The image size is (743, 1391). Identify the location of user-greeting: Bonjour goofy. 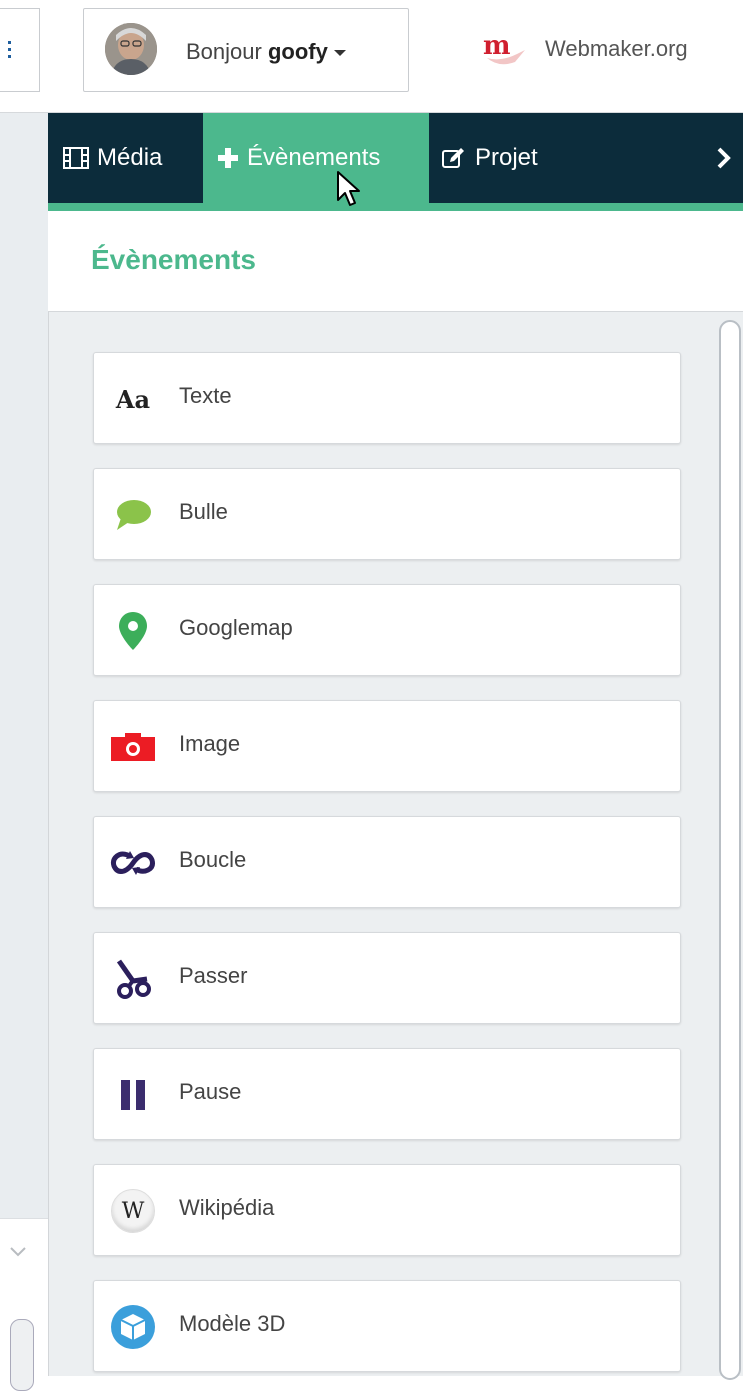
(266, 52).